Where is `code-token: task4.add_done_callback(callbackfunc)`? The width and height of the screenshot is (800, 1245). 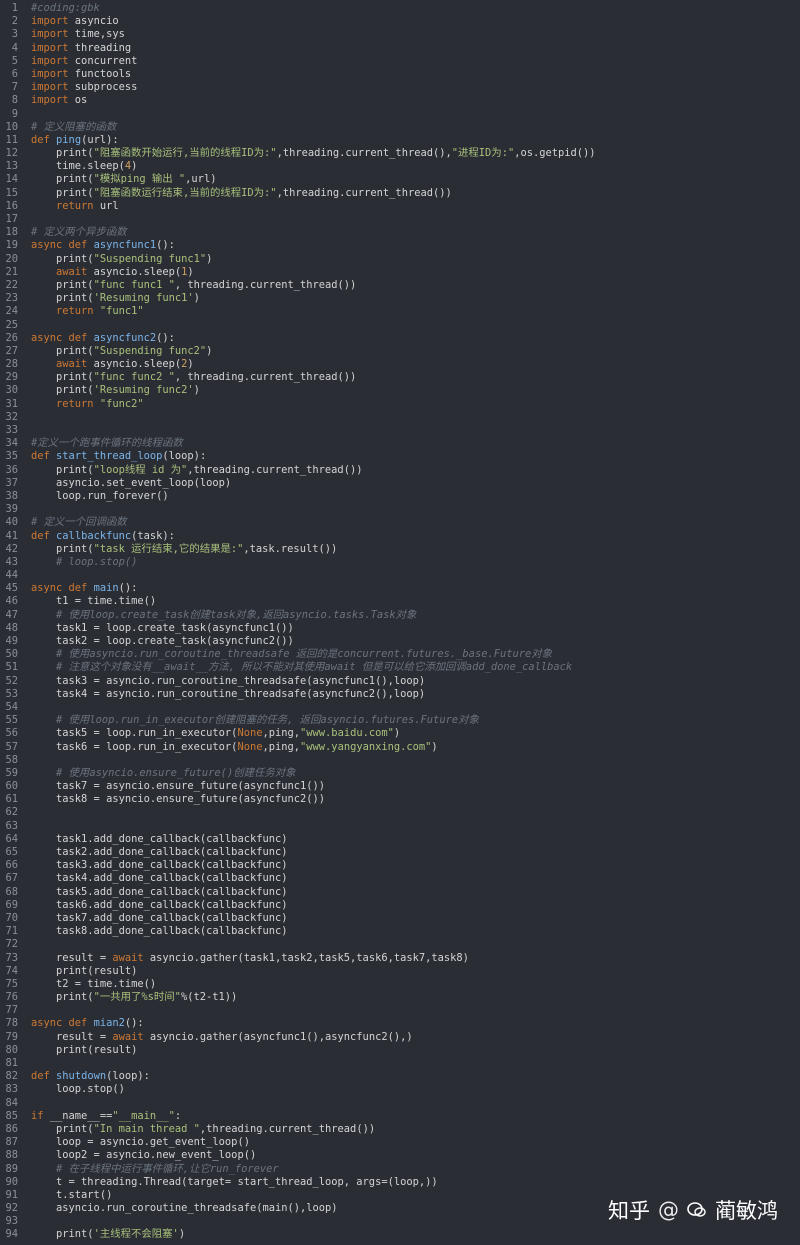 code-token: task4.add_done_callback(callbackfunc) is located at coordinates (159, 878).